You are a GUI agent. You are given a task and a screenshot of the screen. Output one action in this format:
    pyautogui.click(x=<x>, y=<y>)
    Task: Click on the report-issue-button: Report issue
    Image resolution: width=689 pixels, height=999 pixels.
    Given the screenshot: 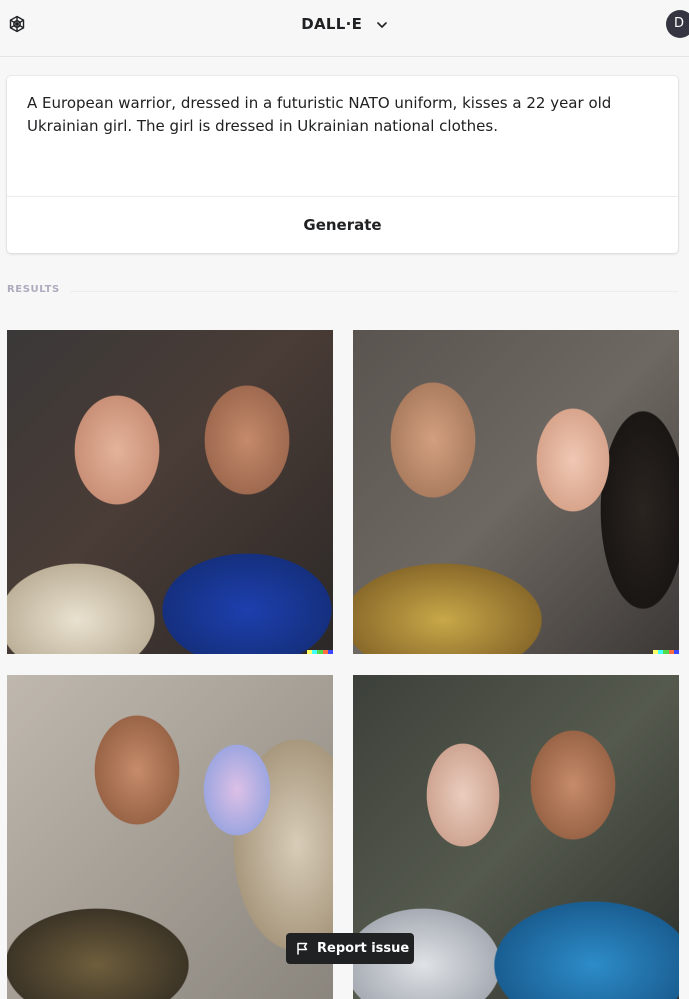 What is the action you would take?
    pyautogui.click(x=350, y=948)
    